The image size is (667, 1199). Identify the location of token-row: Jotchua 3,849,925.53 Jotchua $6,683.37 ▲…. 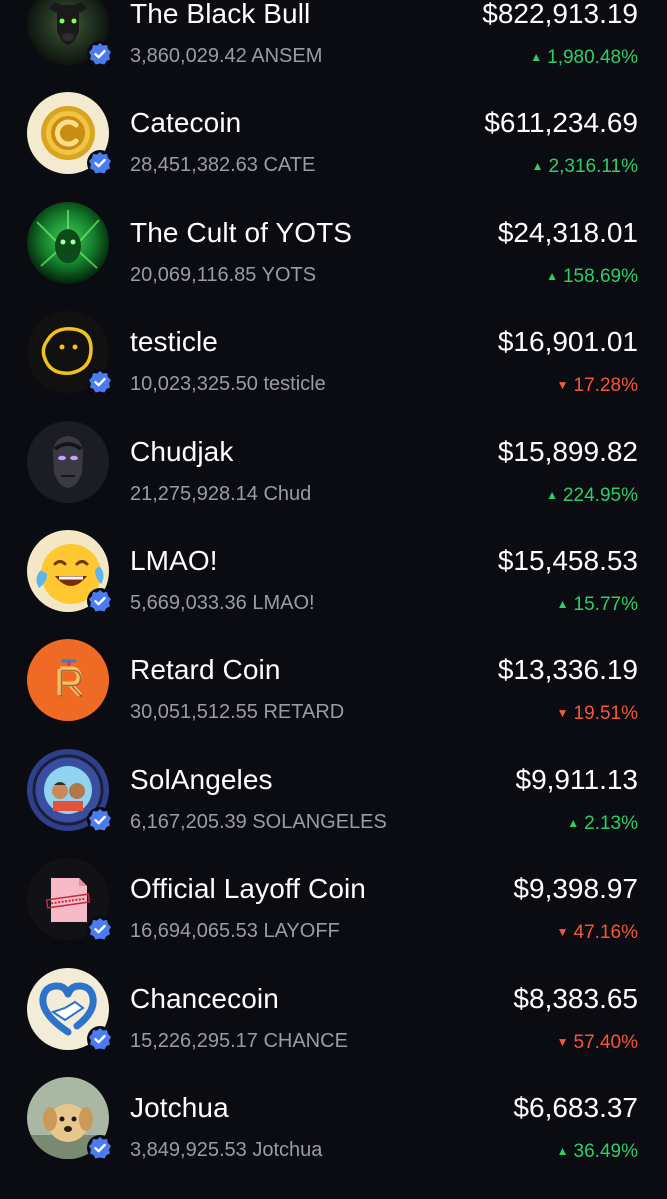
(333, 1108).